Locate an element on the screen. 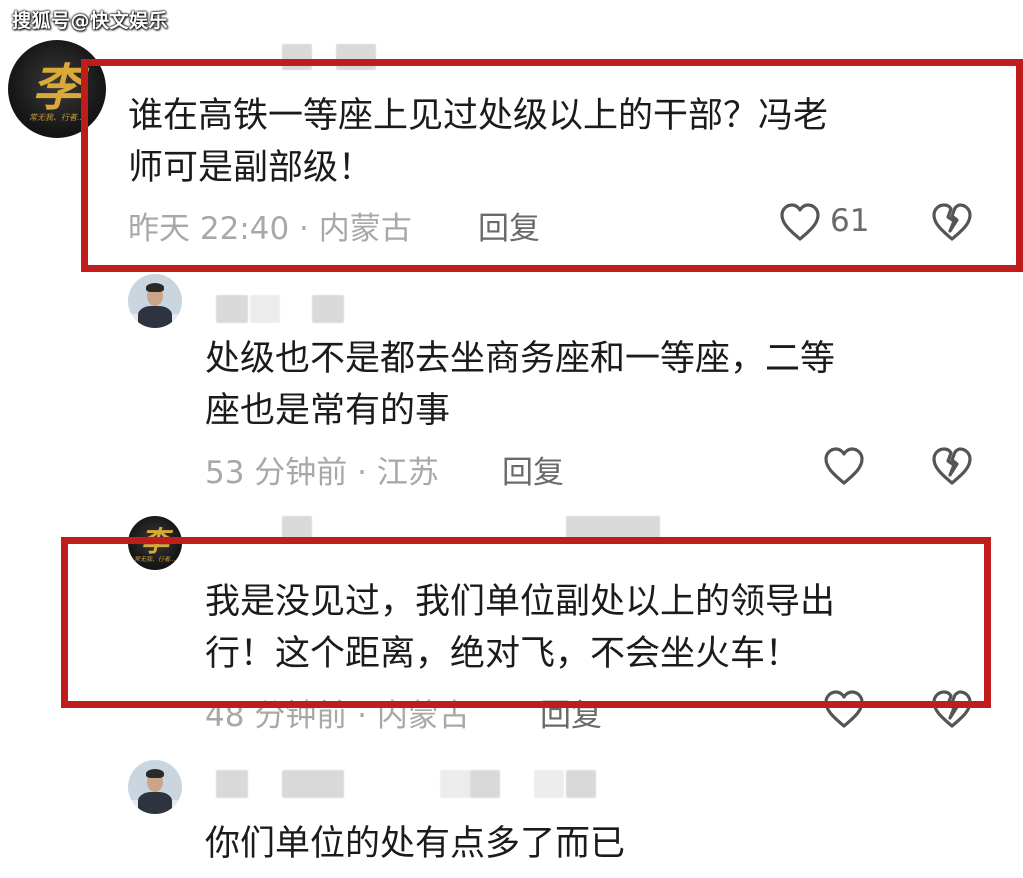 The width and height of the screenshot is (1023, 878). broken-heart-icon is located at coordinates (952, 466).